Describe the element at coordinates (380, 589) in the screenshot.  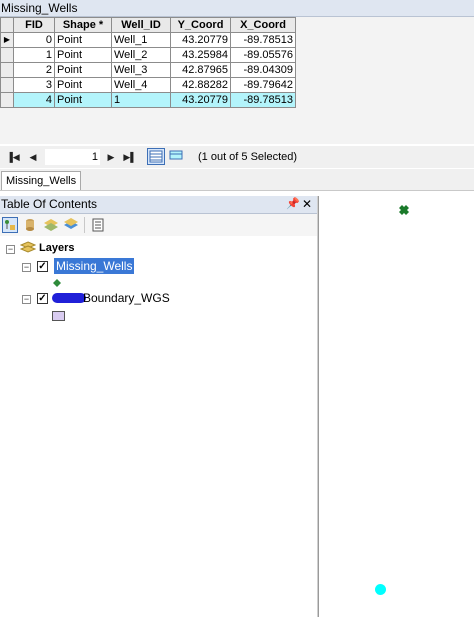
I see `map-point-selected-well` at that location.